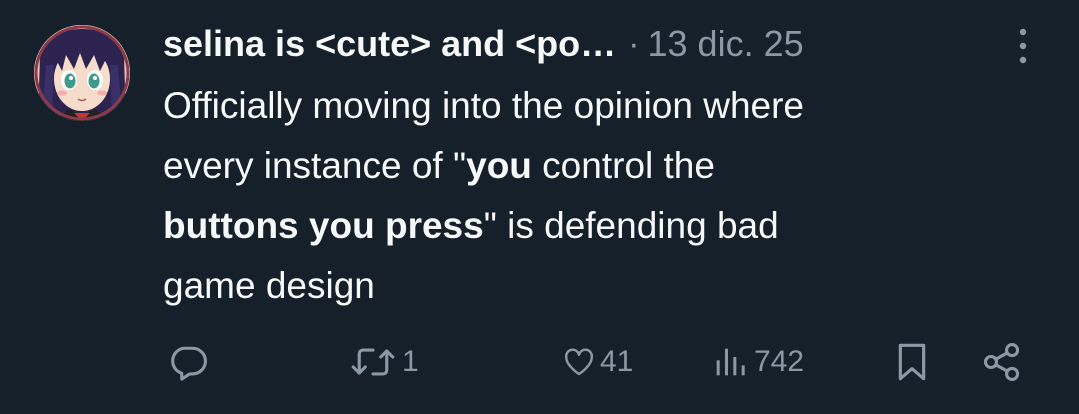 This screenshot has height=414, width=1079. I want to click on views-count: 742, so click(779, 361).